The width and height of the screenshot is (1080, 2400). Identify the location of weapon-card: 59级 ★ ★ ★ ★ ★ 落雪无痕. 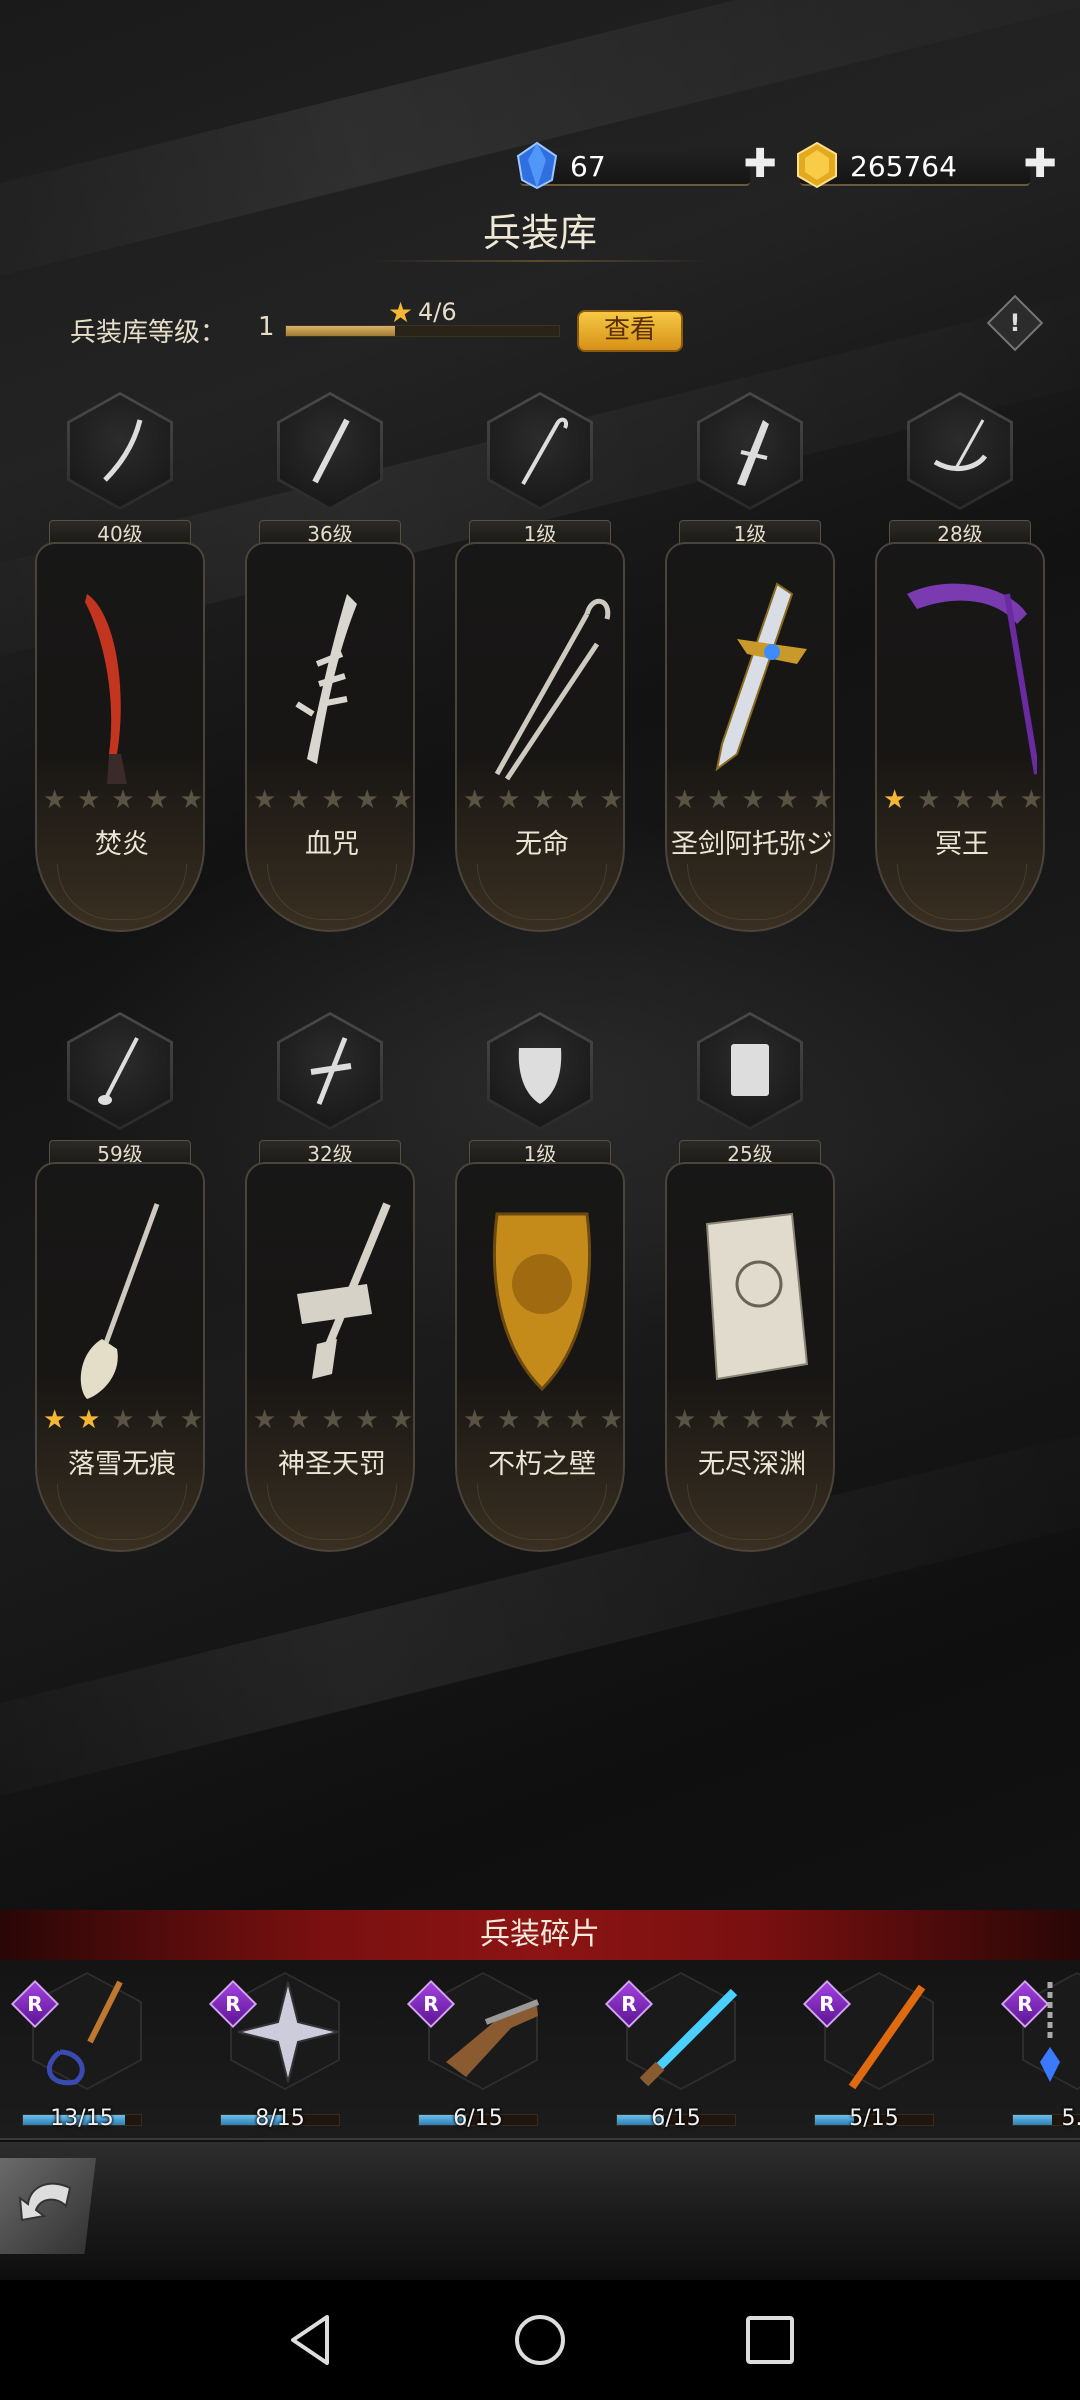
(120, 1292).